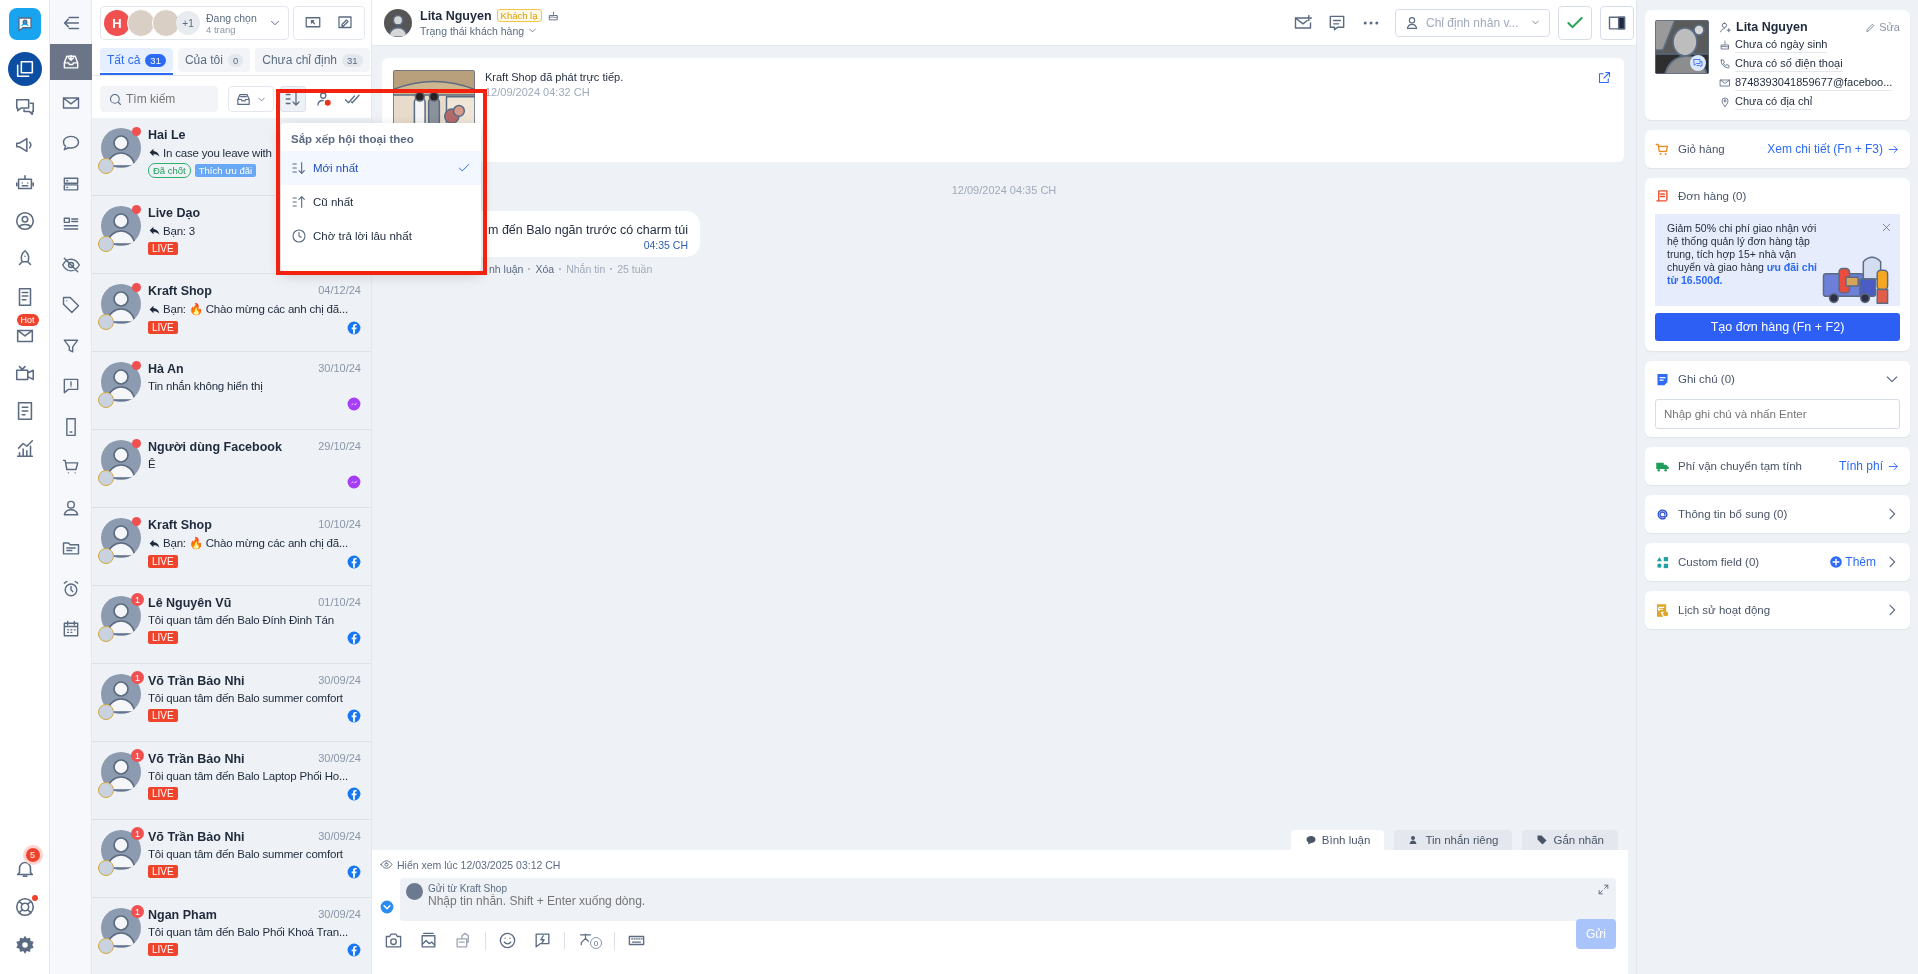  Describe the element at coordinates (231, 936) in the screenshot. I see `conversation-item: 1 Ngan Pham 30/09/24 Tôi quan tâm đến Balo Phối Khoá Tran... LIVE` at that location.